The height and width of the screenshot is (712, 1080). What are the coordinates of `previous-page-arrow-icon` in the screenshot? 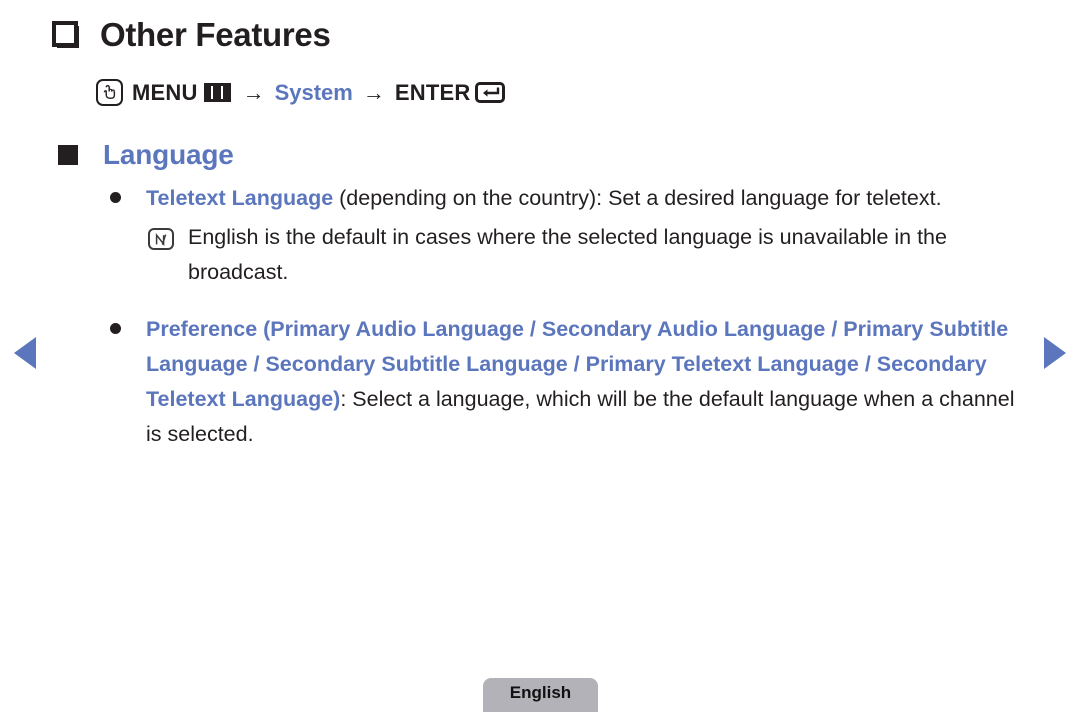 It's located at (25, 353).